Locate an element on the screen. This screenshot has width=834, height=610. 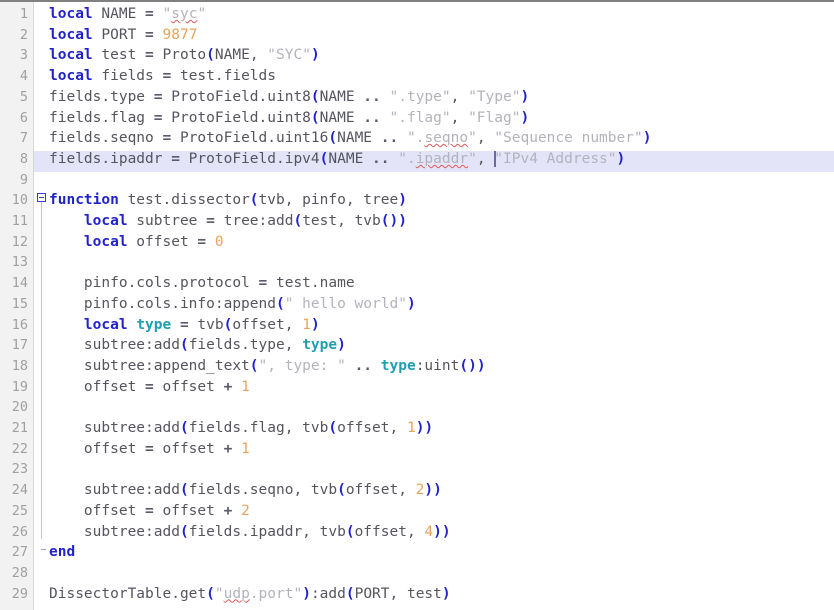
line-number-28: 28 is located at coordinates (19, 572).